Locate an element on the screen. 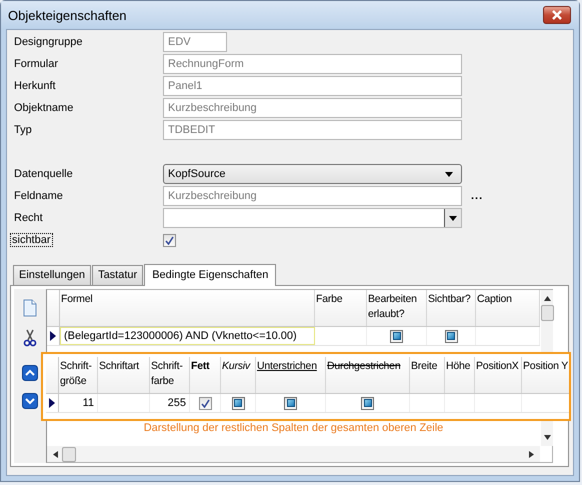  field-label: Designgruppe is located at coordinates (49, 42).